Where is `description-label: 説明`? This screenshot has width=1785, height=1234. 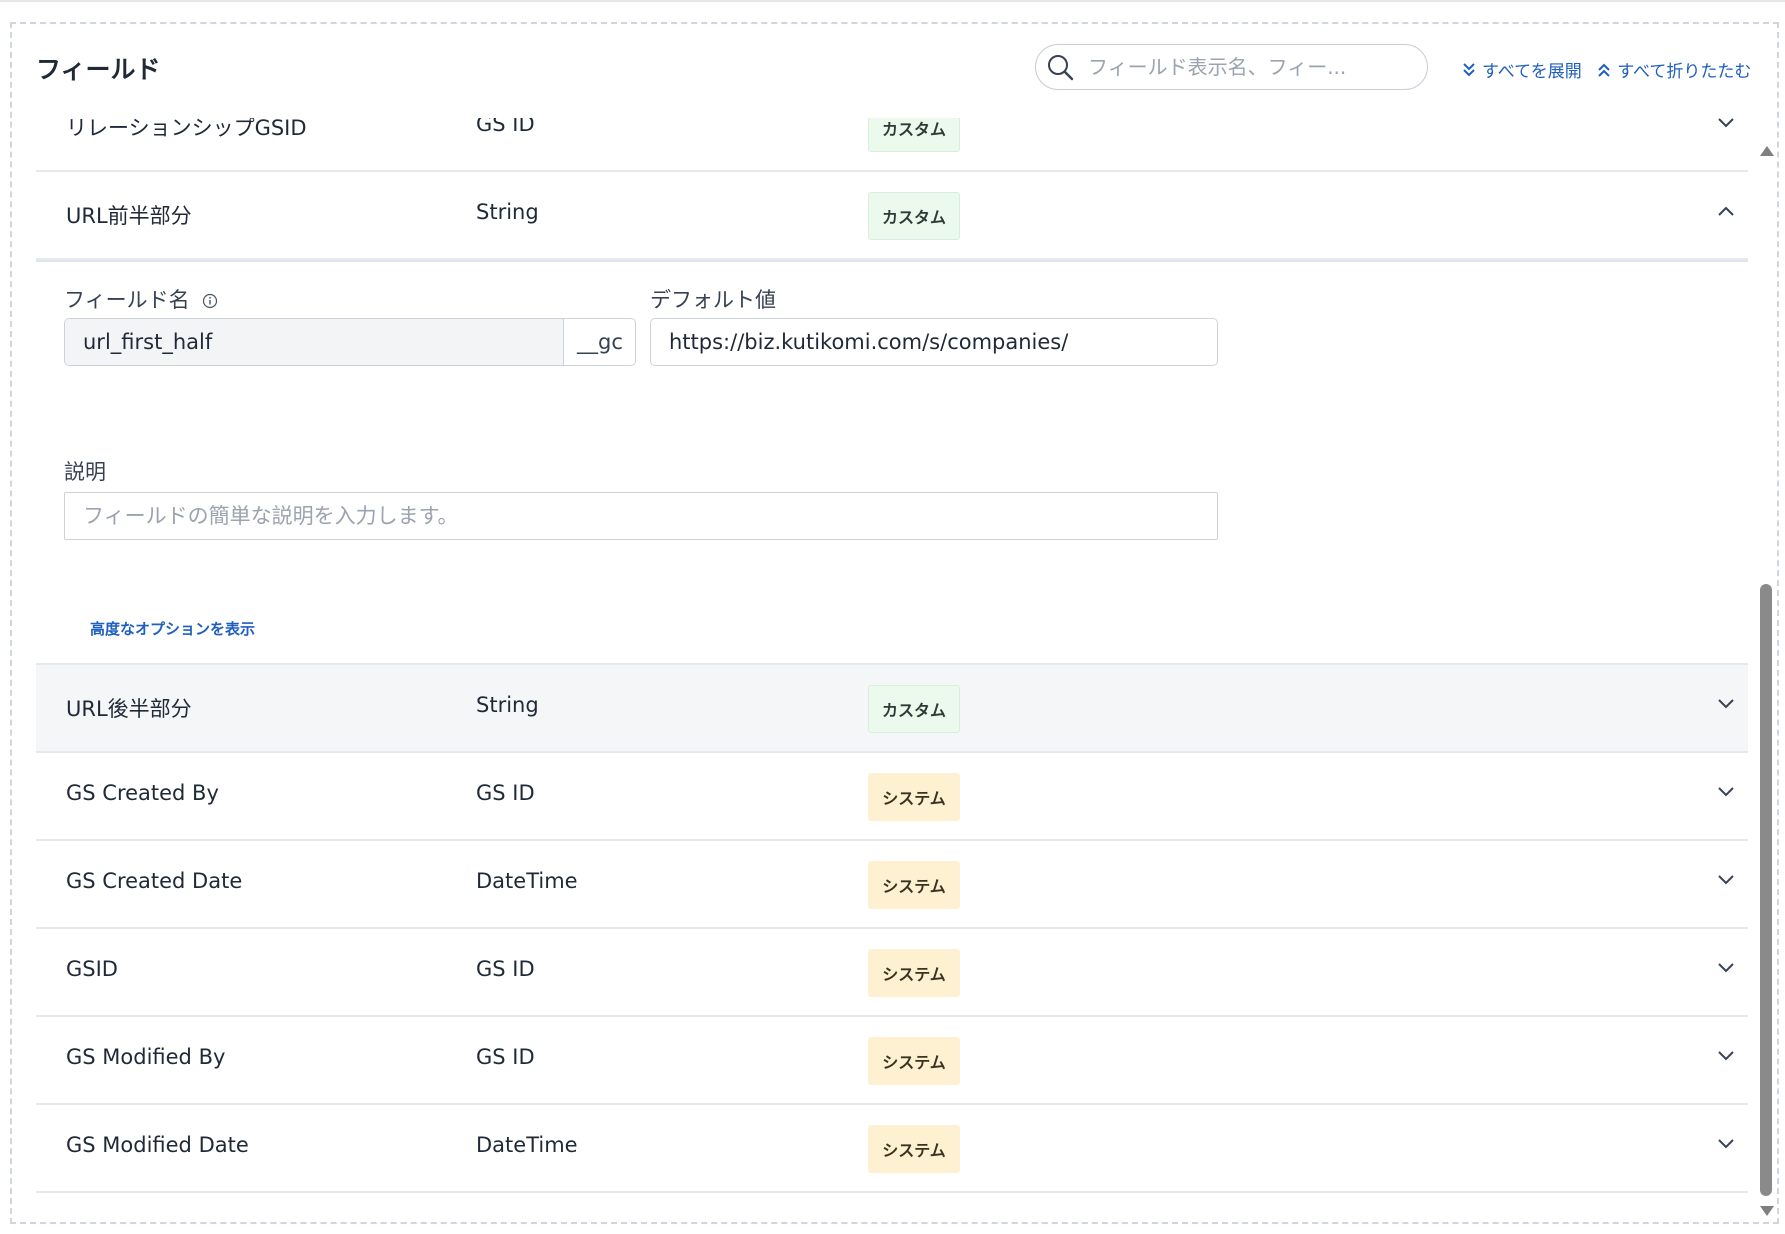 description-label: 説明 is located at coordinates (85, 472).